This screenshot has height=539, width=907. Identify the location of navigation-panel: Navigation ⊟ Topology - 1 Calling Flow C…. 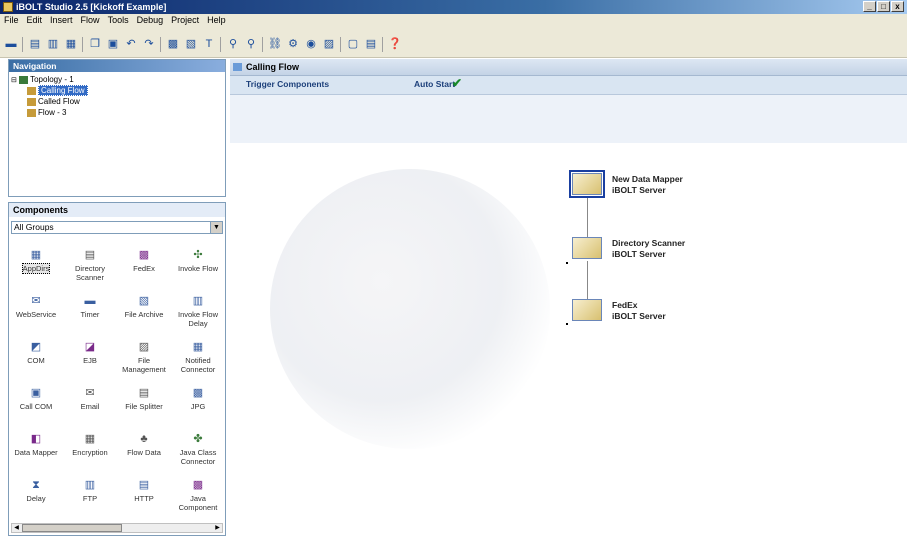
(117, 128).